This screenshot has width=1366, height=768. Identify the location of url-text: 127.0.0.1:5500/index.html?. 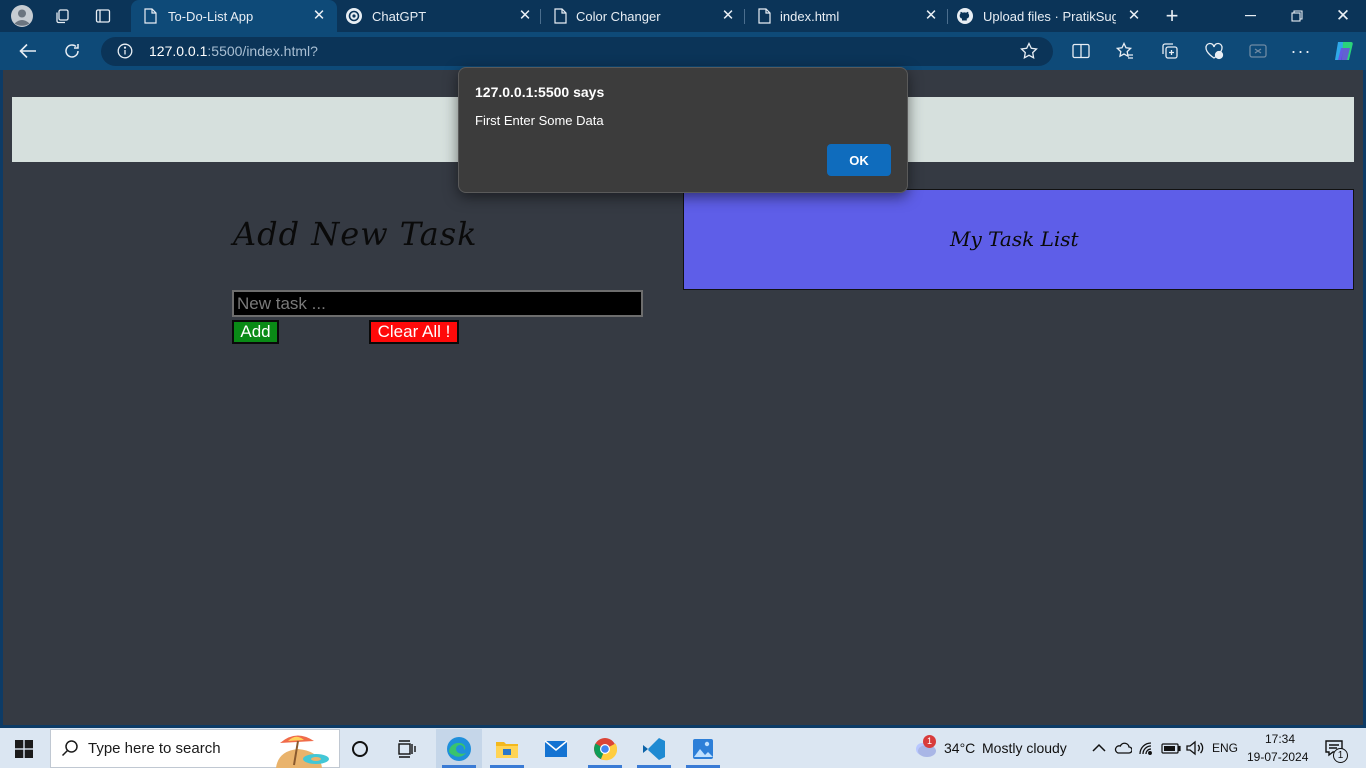
(233, 51).